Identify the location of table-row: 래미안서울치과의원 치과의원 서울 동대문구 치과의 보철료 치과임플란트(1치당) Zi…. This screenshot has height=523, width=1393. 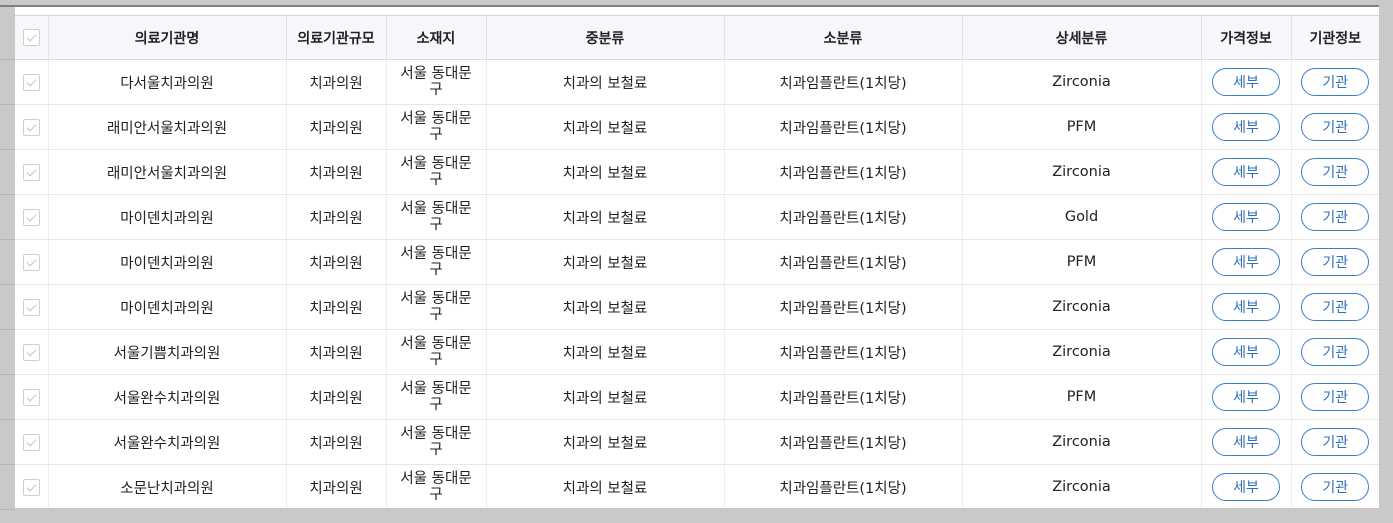
(697, 172).